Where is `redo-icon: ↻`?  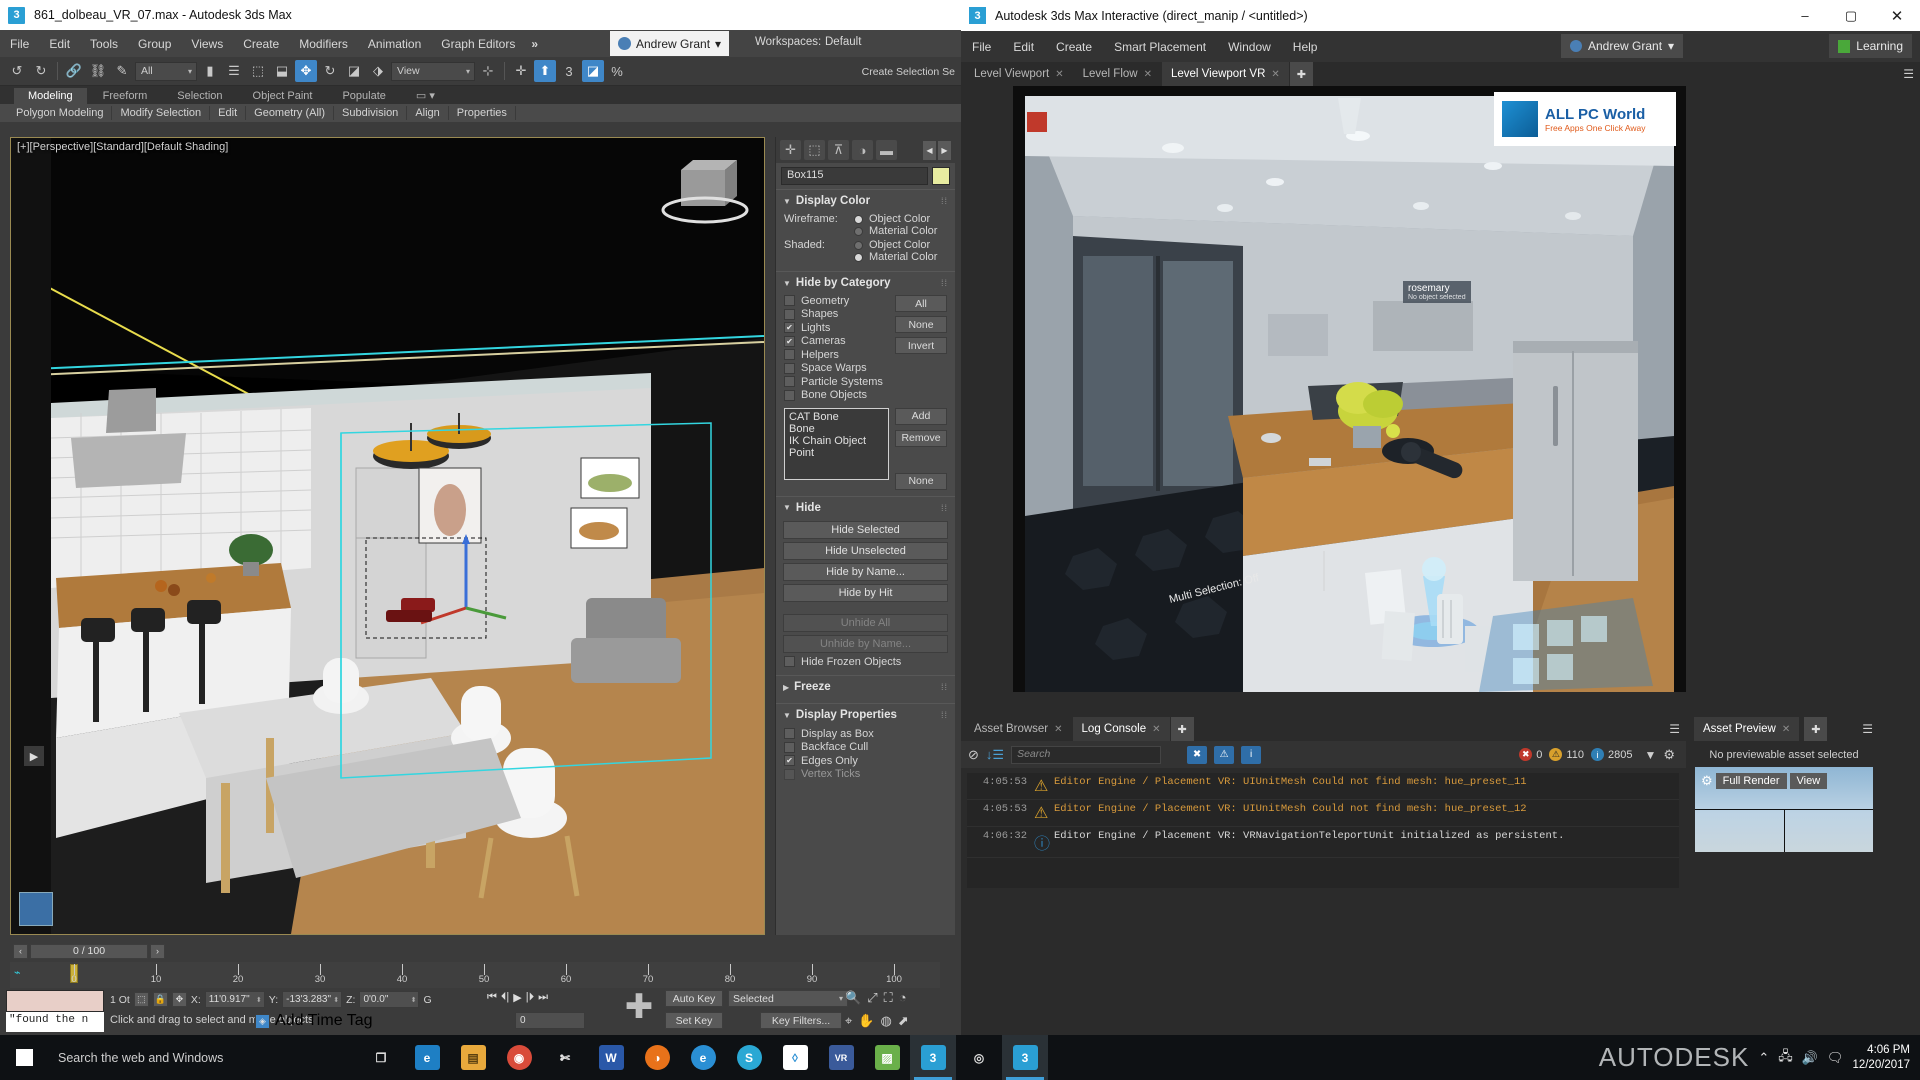 redo-icon: ↻ is located at coordinates (41, 71).